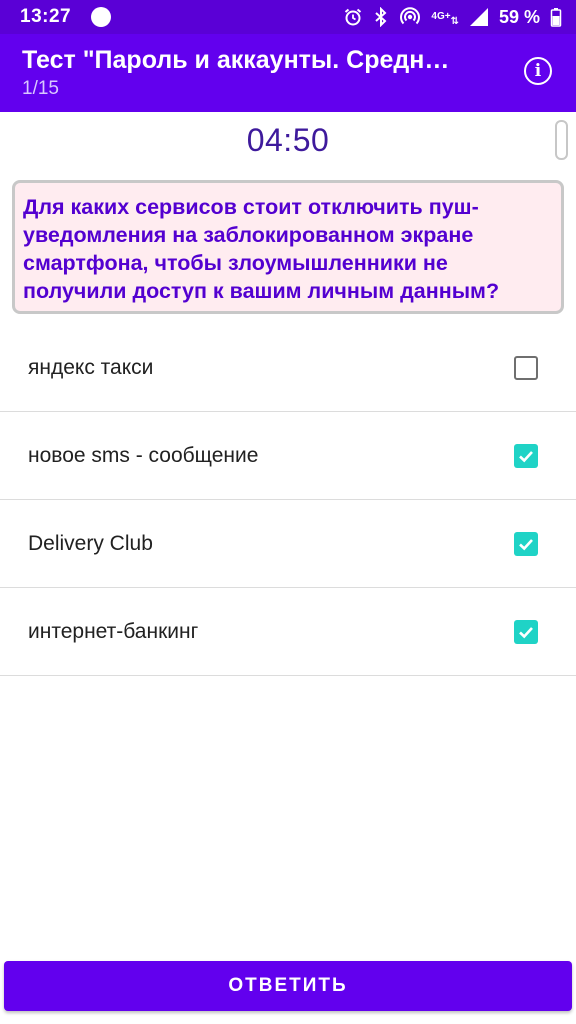 The height and width of the screenshot is (1024, 576). Describe the element at coordinates (288, 17) in the screenshot. I see `status-bar: 13:27 4G+ ⇅ 59 %` at that location.